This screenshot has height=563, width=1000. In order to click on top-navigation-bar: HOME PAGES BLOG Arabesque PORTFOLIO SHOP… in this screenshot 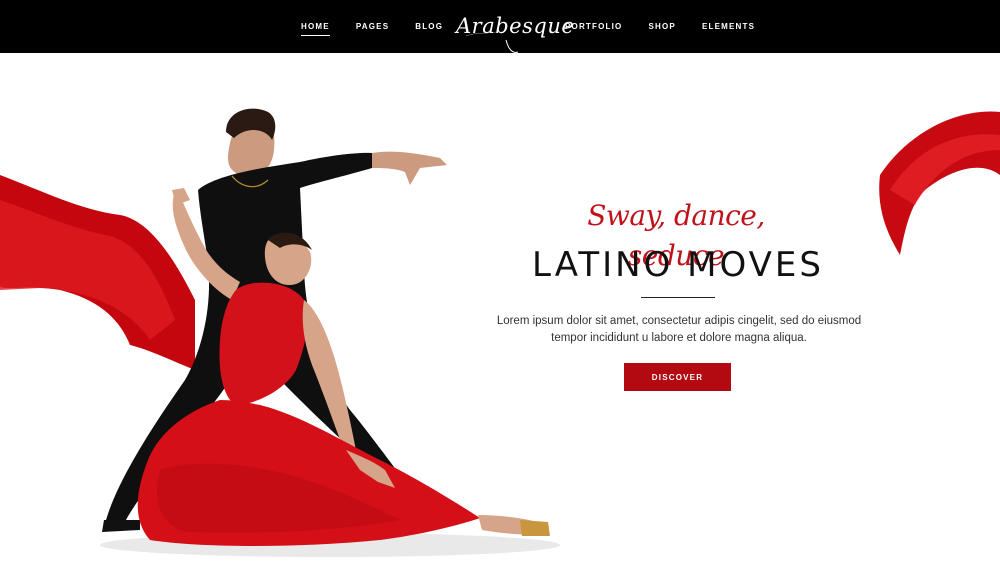, I will do `click(500, 26)`.